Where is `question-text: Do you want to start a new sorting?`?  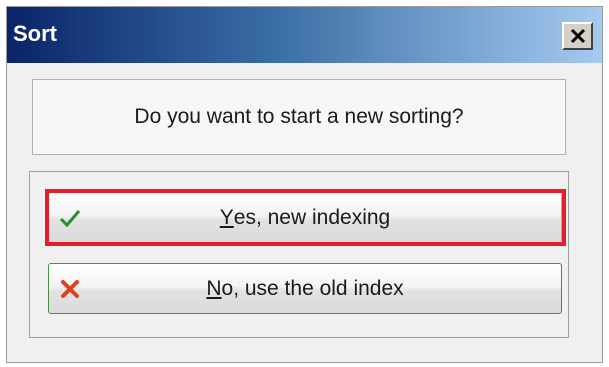
question-text: Do you want to start a new sorting? is located at coordinates (299, 116).